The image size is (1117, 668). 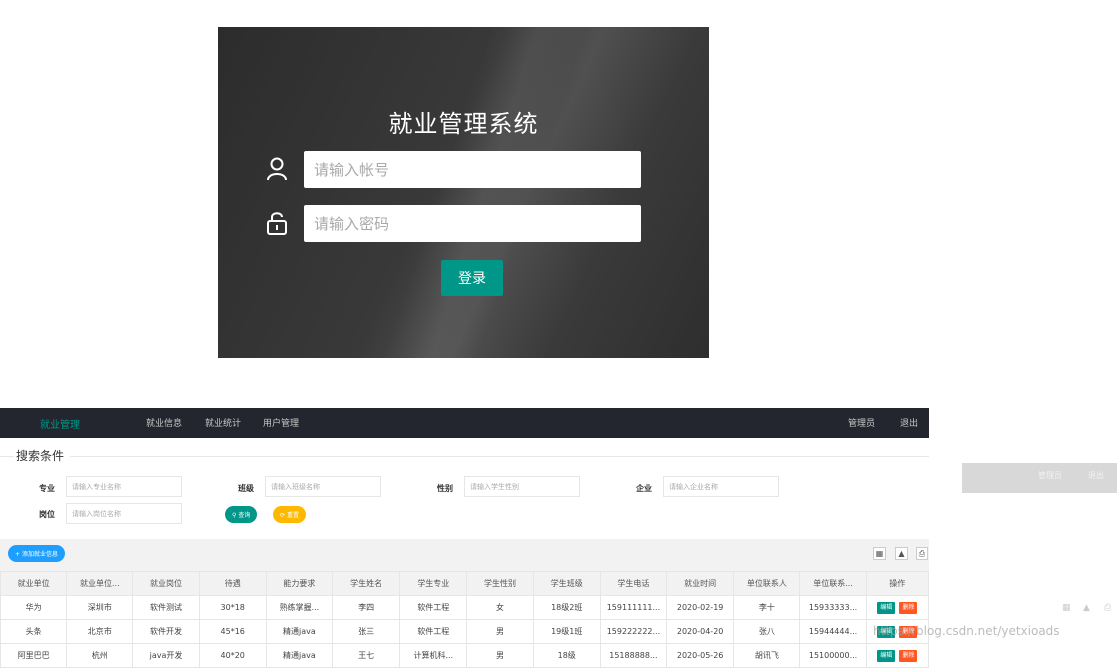 What do you see at coordinates (472, 169) in the screenshot?
I see `account-input` at bounding box center [472, 169].